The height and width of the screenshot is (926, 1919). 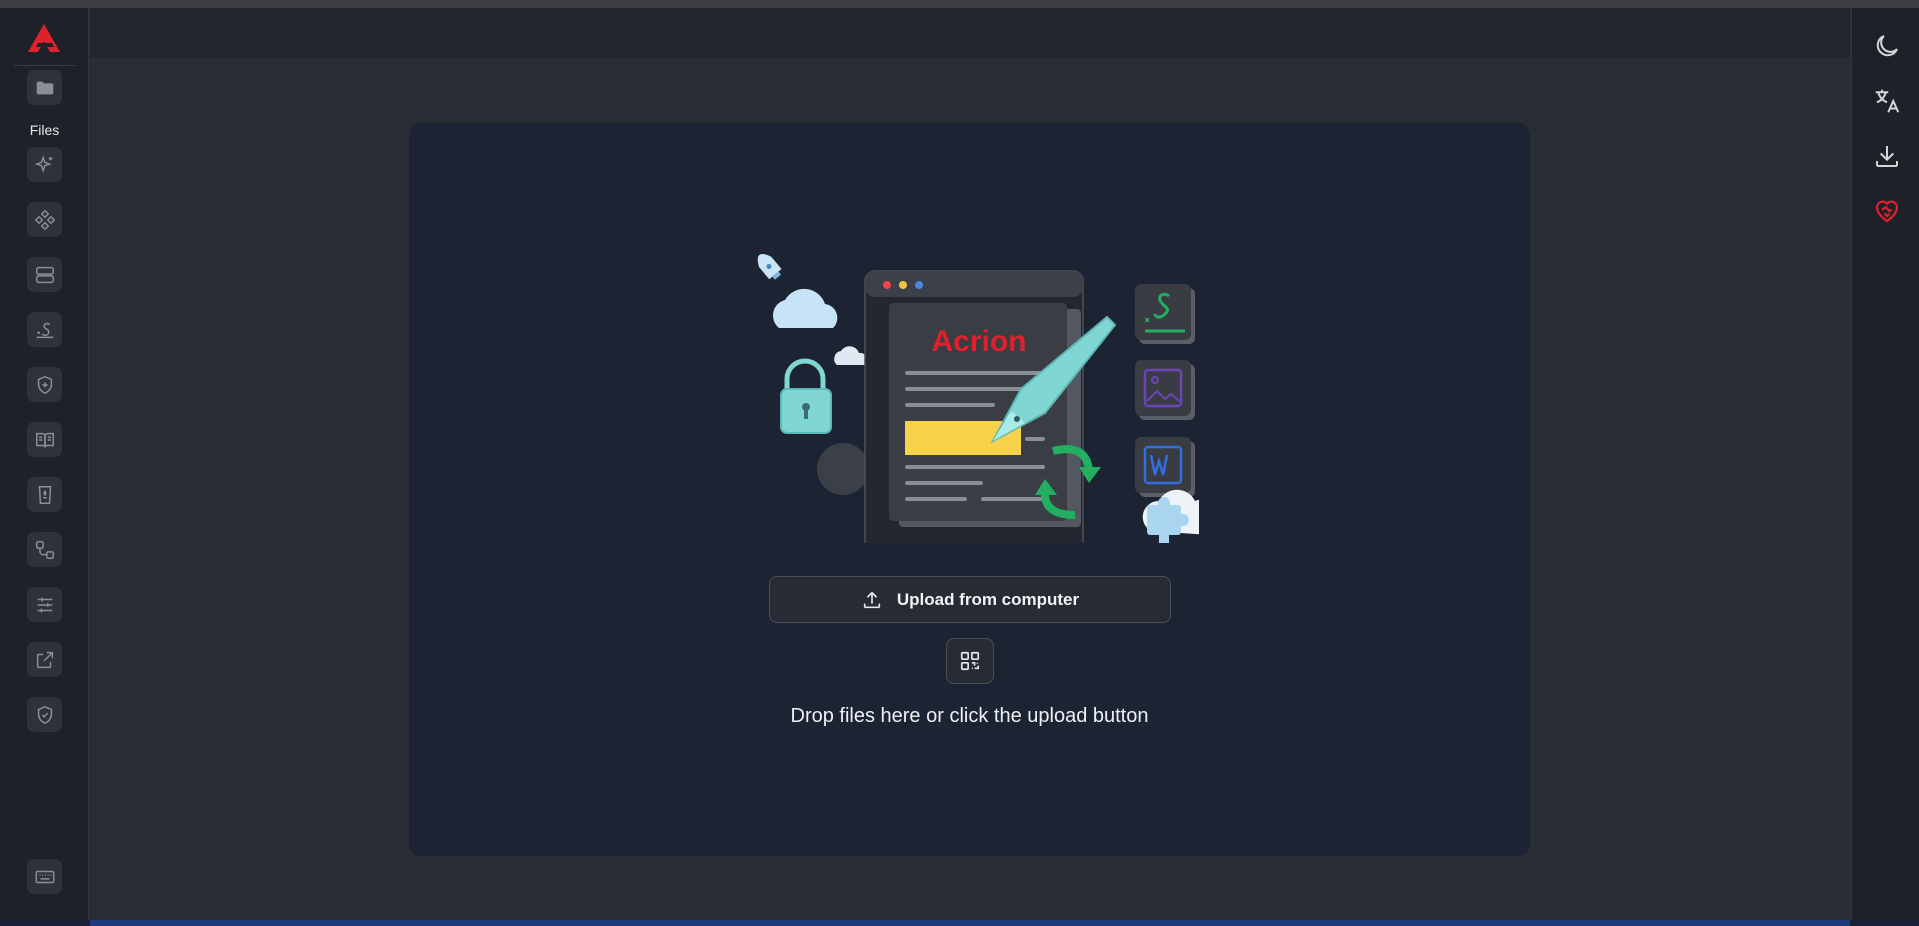 I want to click on upload-illustration: Acrion, so click(x=978, y=398).